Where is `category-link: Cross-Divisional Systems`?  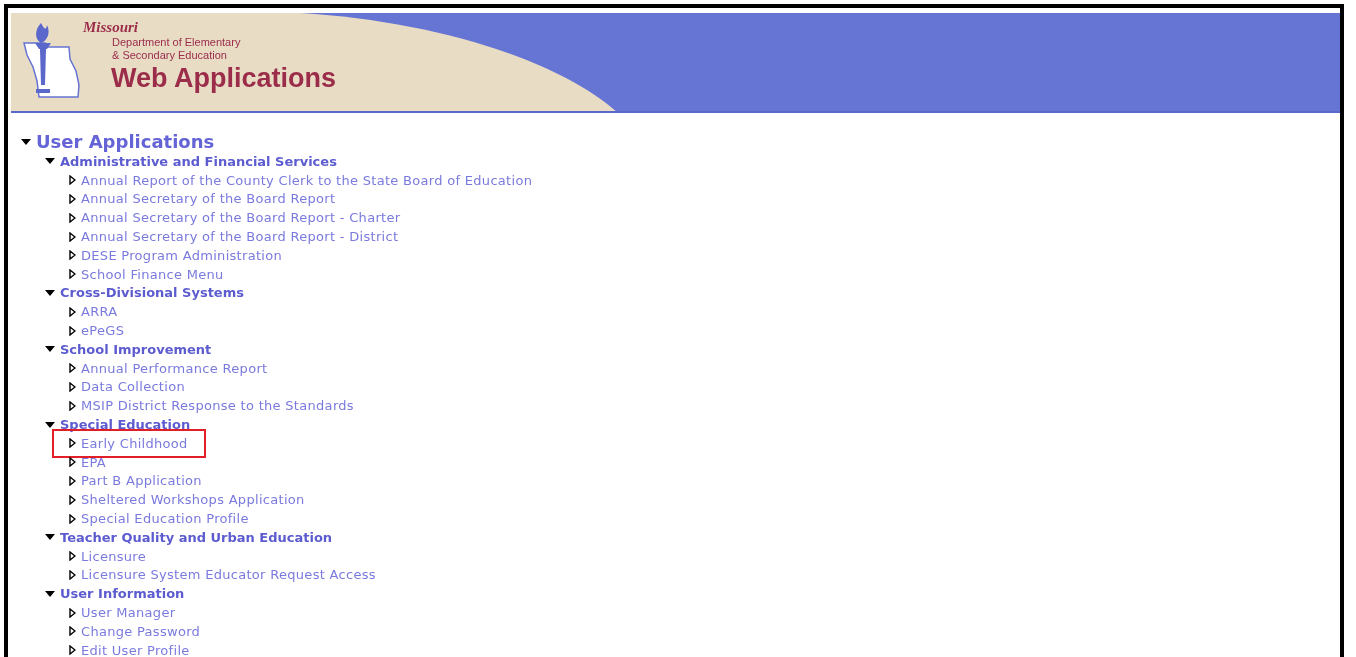
category-link: Cross-Divisional Systems is located at coordinates (152, 293).